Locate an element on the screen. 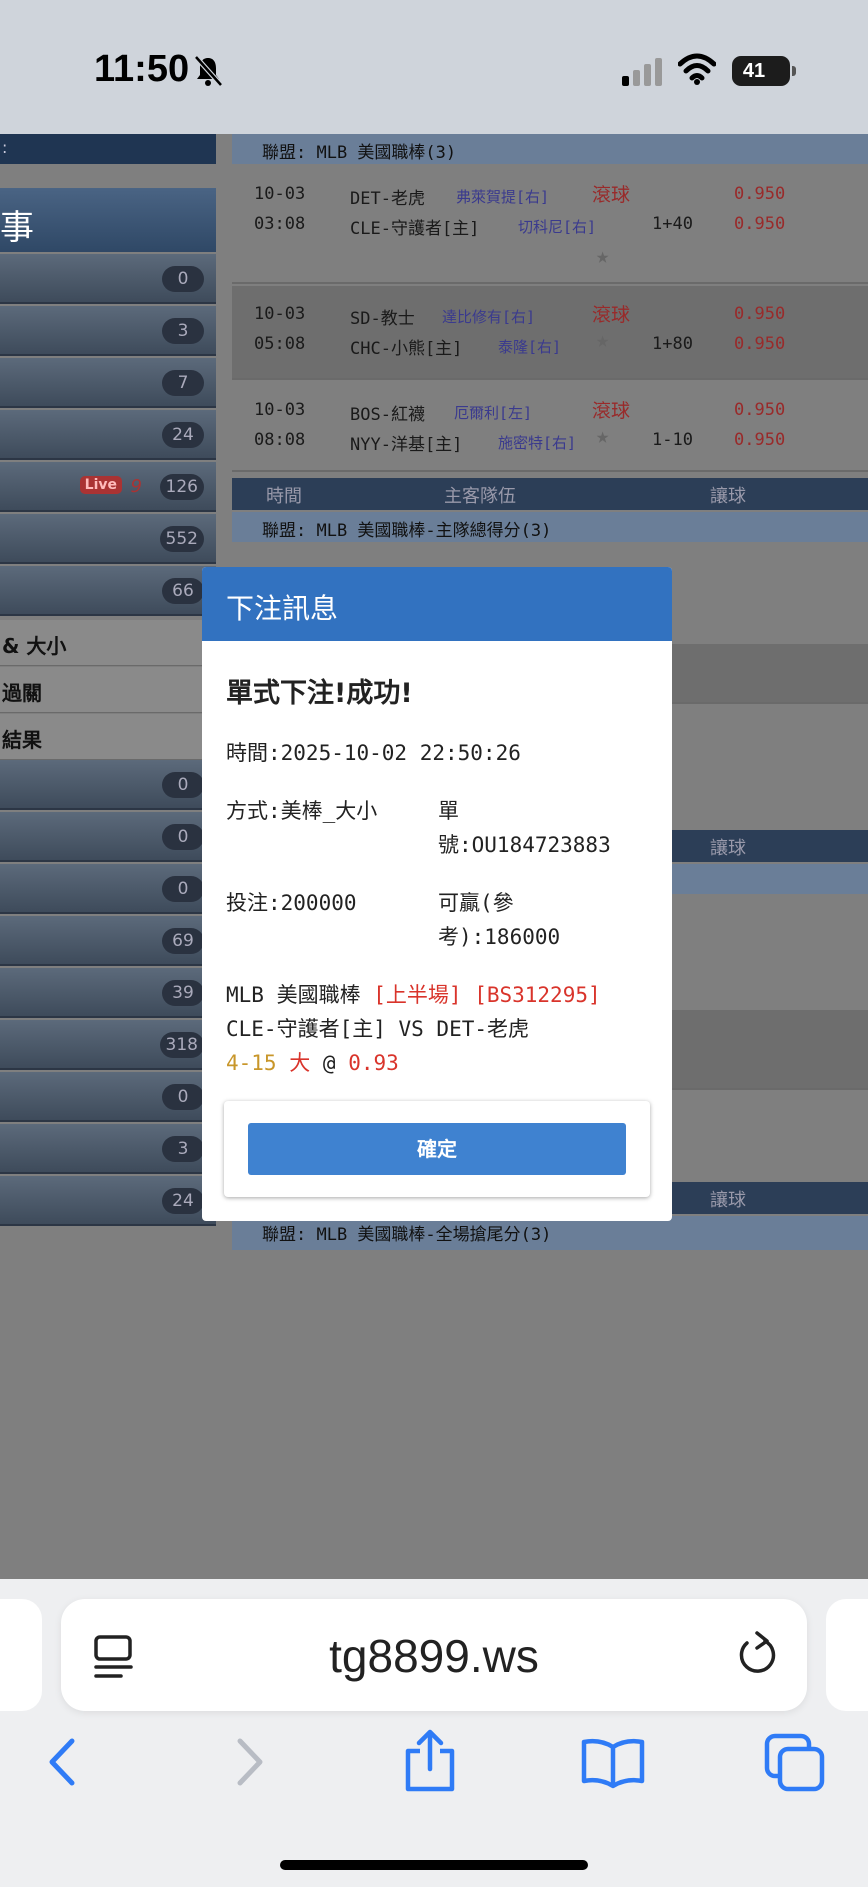  win-label: 可贏(參 is located at coordinates (476, 903).